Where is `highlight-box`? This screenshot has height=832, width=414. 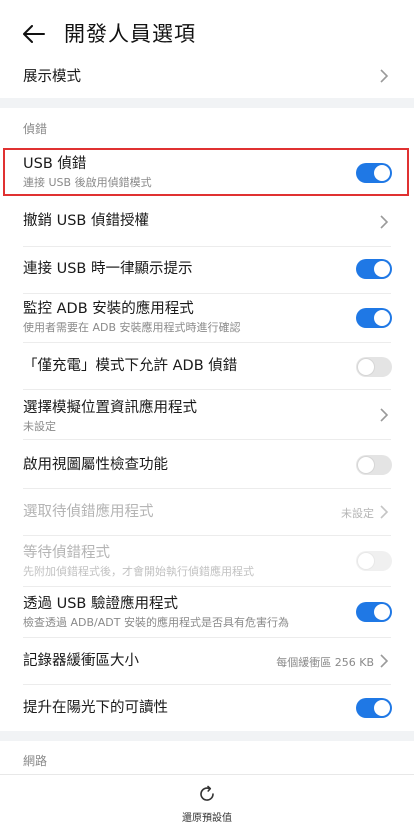
highlight-box is located at coordinates (206, 172).